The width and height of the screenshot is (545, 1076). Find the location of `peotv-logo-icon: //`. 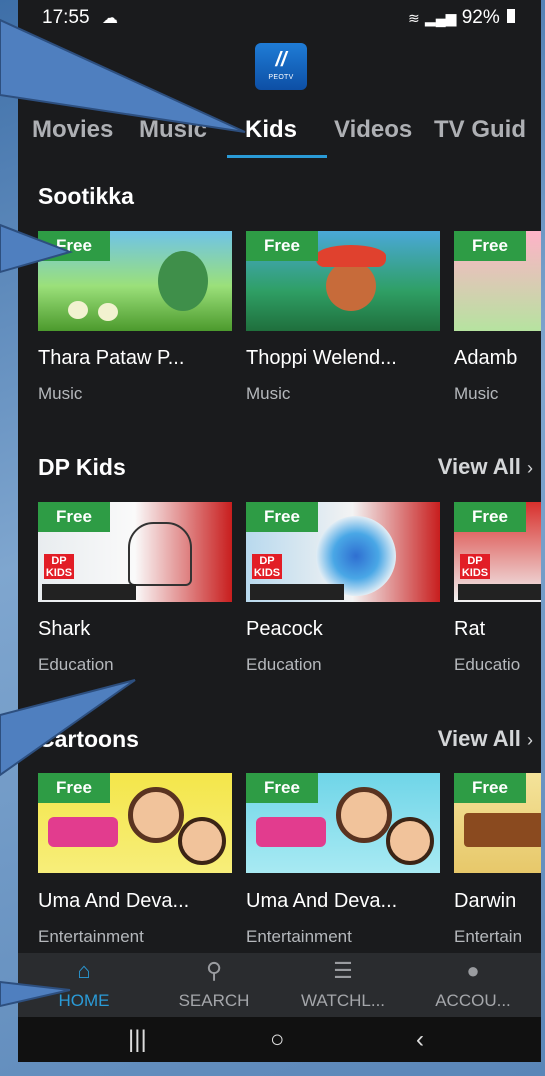

peotv-logo-icon: // is located at coordinates (281, 60).